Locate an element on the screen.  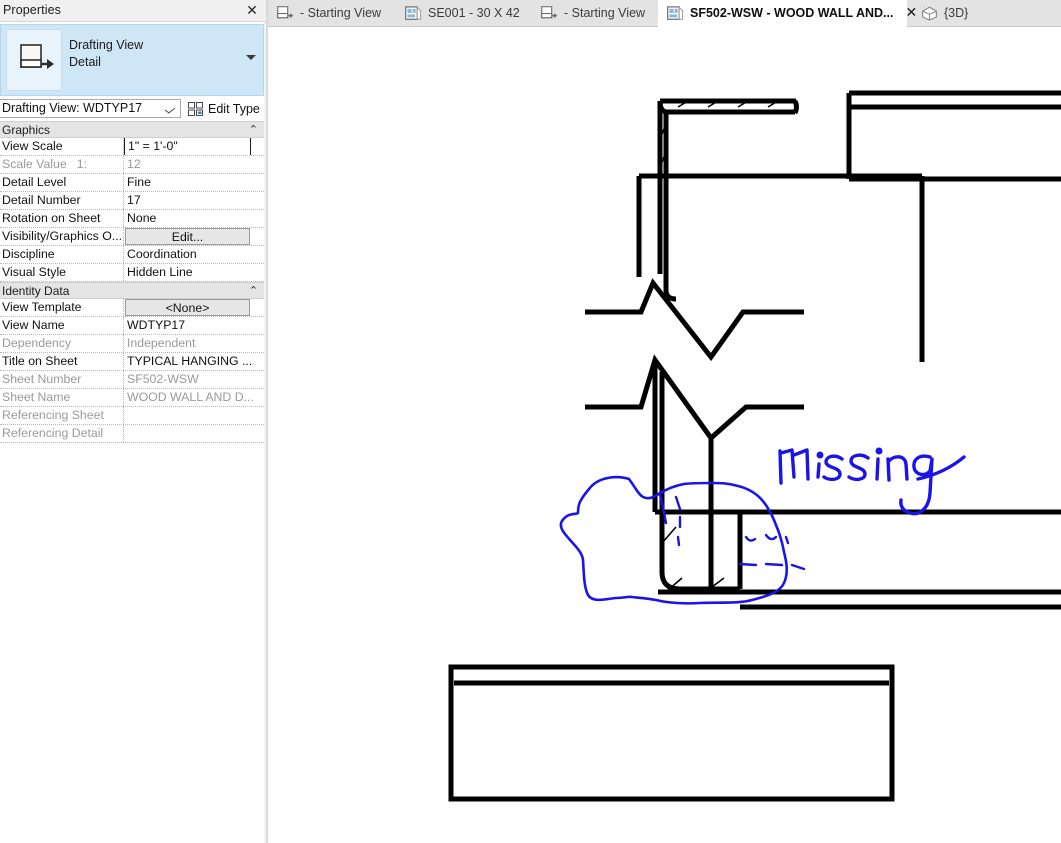
property-value-cell: Independent is located at coordinates (194, 343).